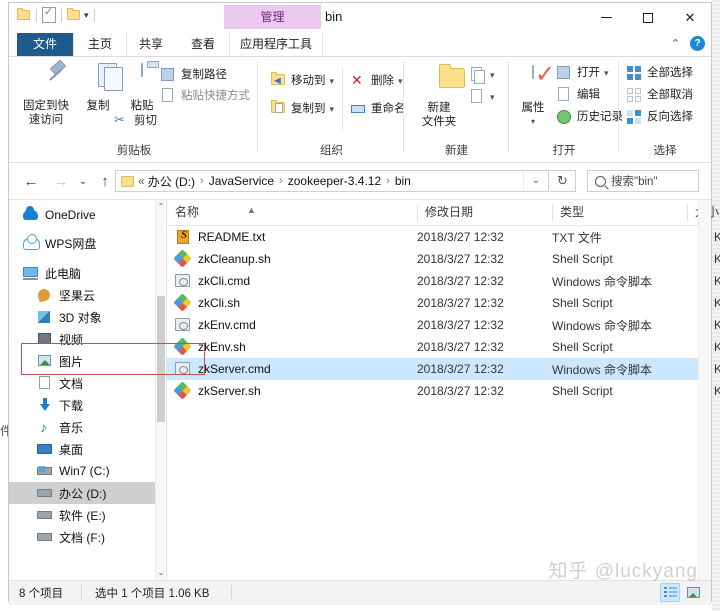 Image resolution: width=720 pixels, height=611 pixels. Describe the element at coordinates (223, 369) in the screenshot. I see `file-name-cell: zkServer.cmd` at that location.